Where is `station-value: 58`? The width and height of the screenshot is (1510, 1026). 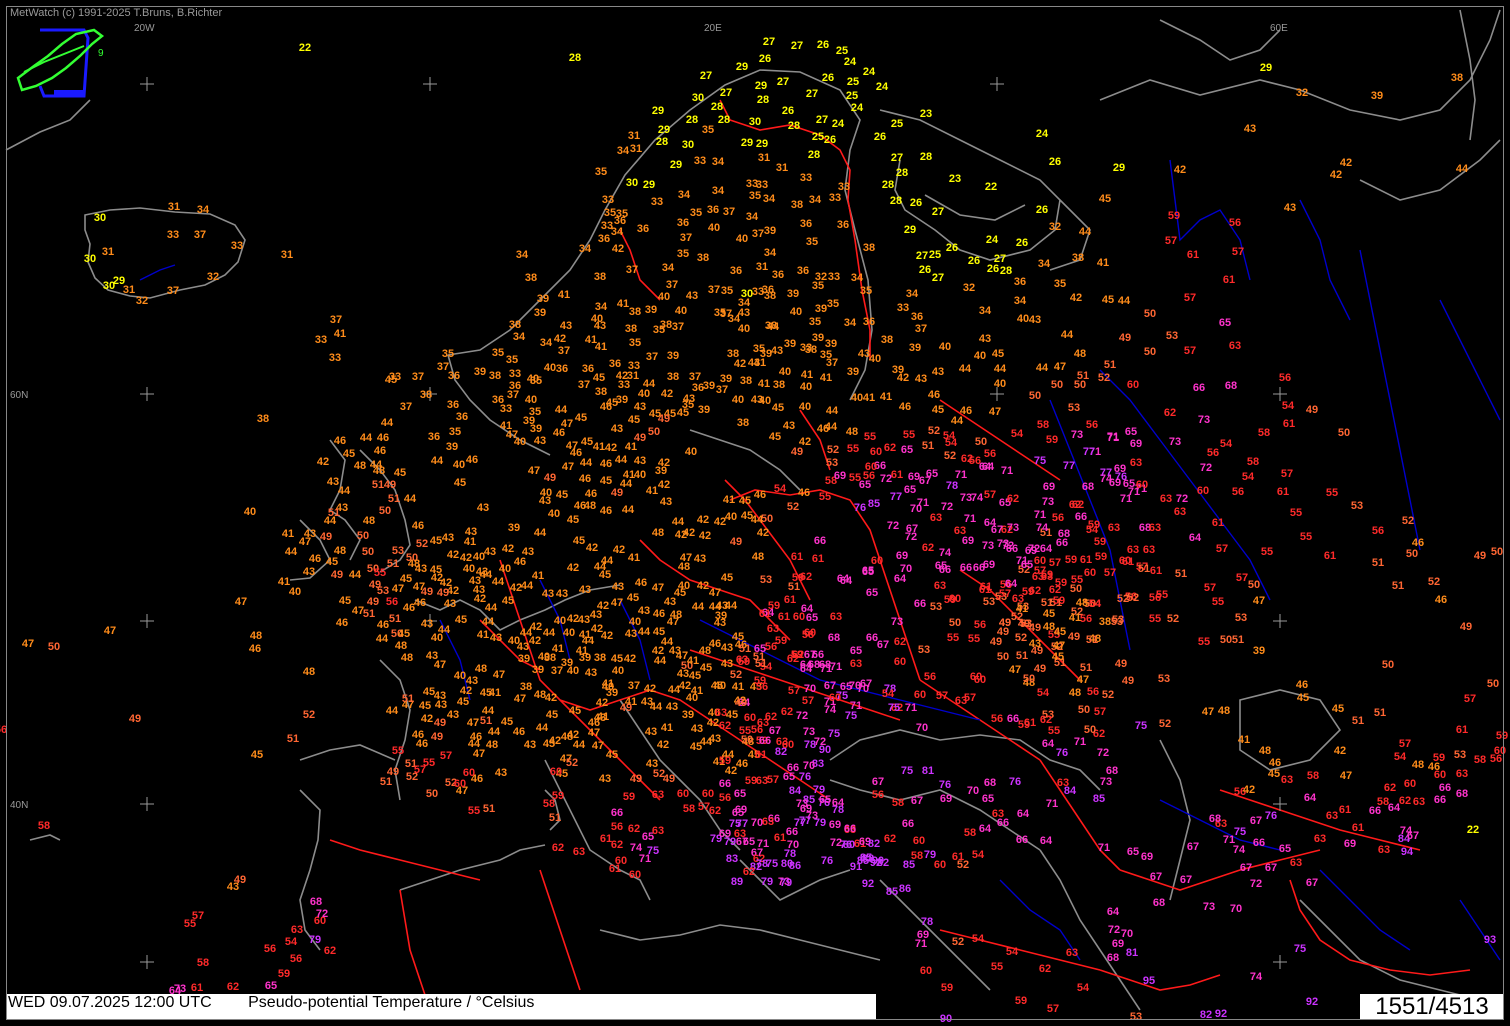
station-value: 58 is located at coordinates (808, 635).